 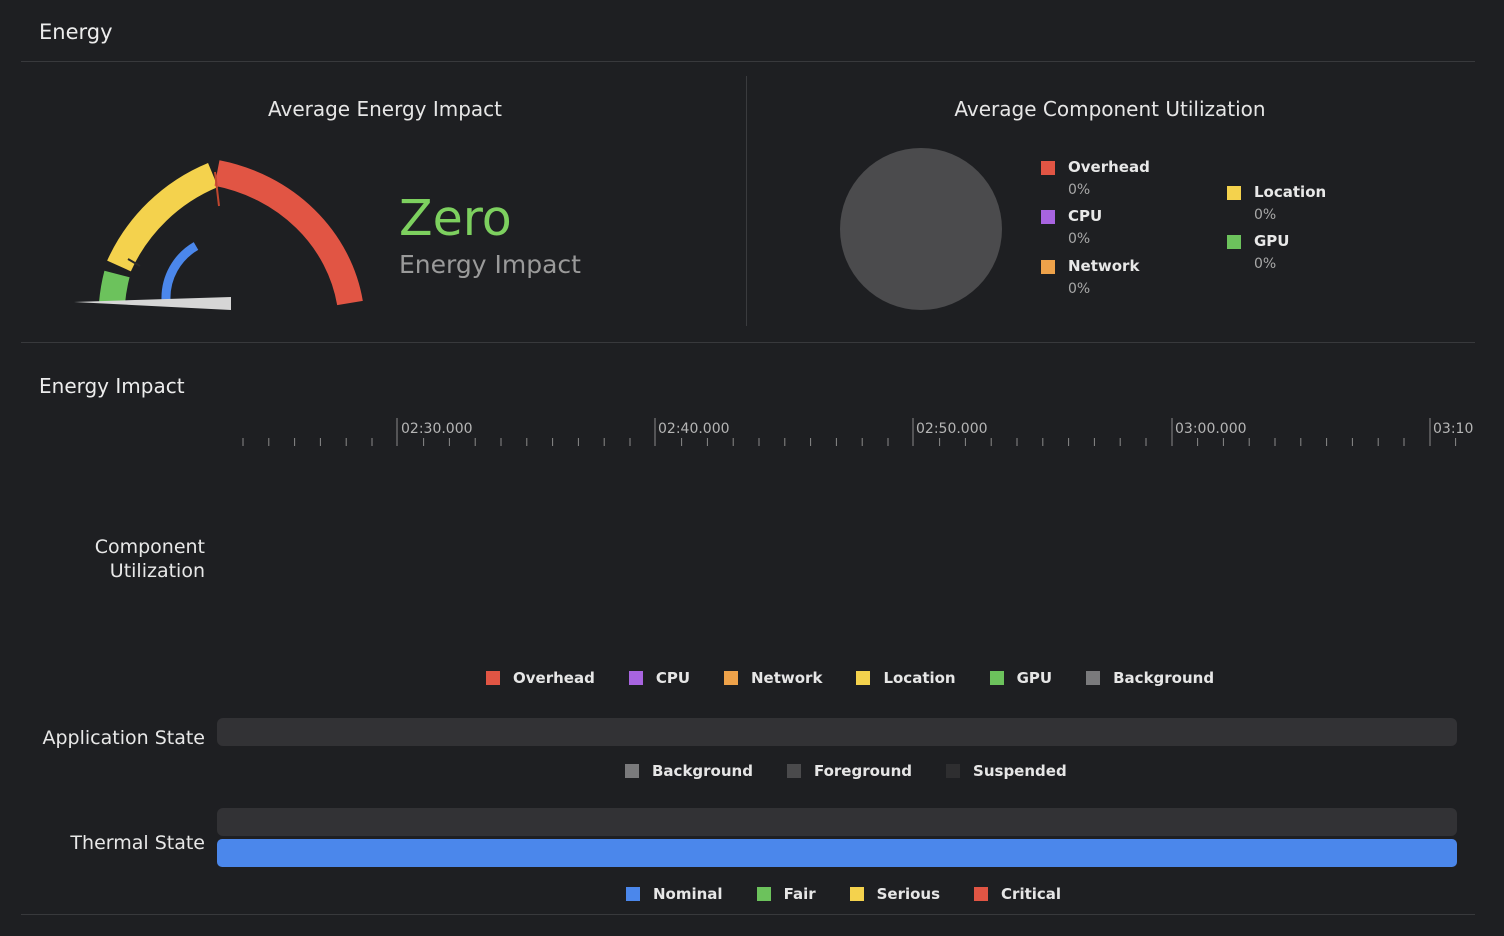 I want to click on gauge-needle, so click(x=152, y=303).